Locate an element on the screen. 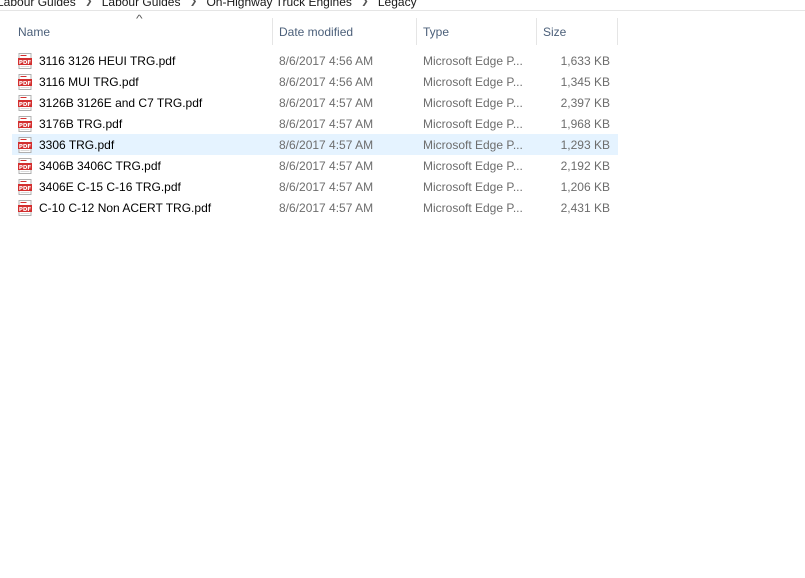  file-name-cell: PDF 3176B TRG.pdf is located at coordinates (142, 123).